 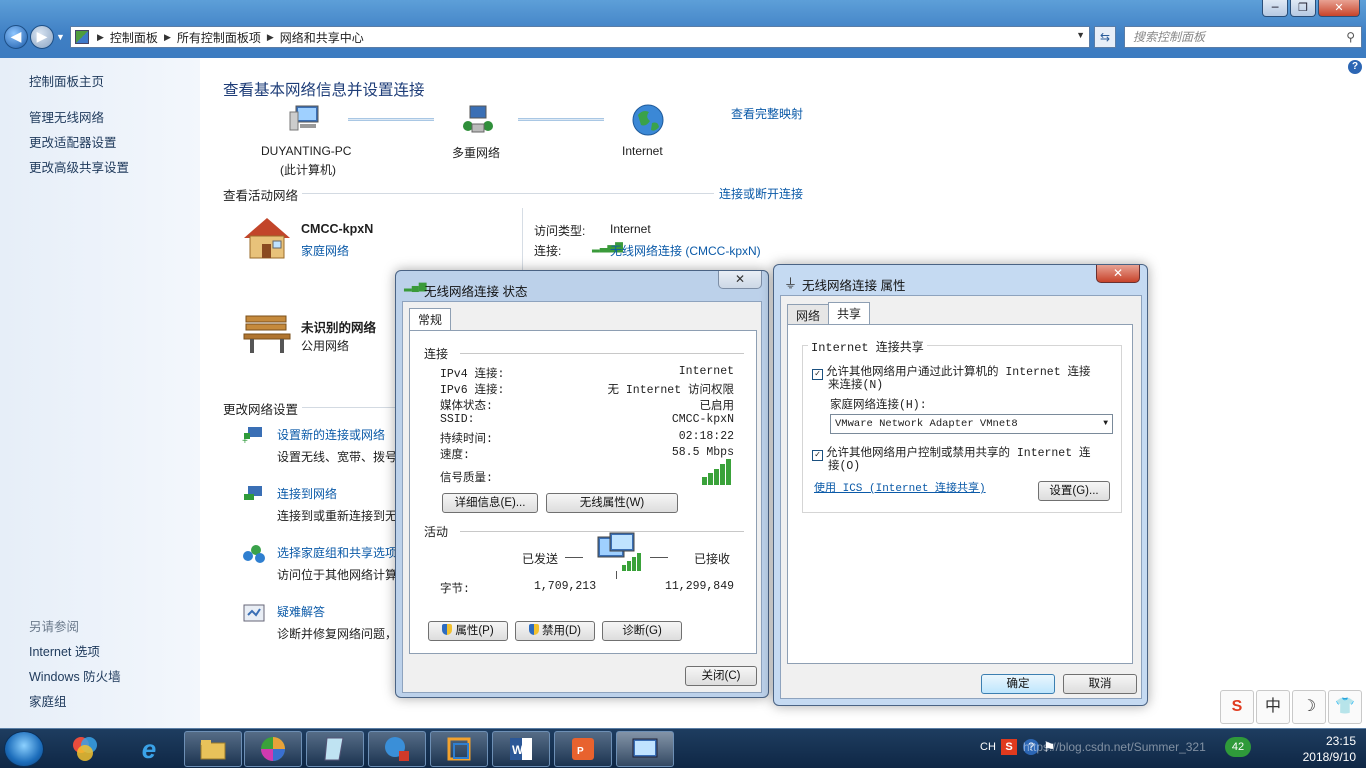 I want to click on connect-disconnect-link: 连接或断开连接, so click(x=761, y=193).